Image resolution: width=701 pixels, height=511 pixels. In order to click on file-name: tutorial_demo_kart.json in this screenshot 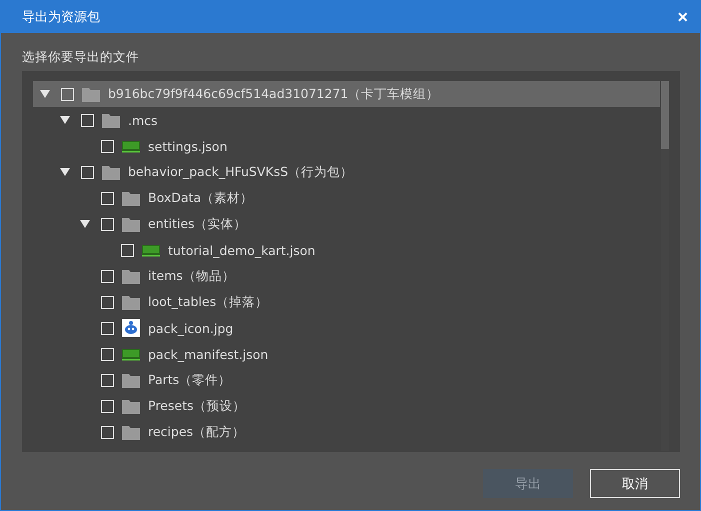, I will do `click(242, 250)`.